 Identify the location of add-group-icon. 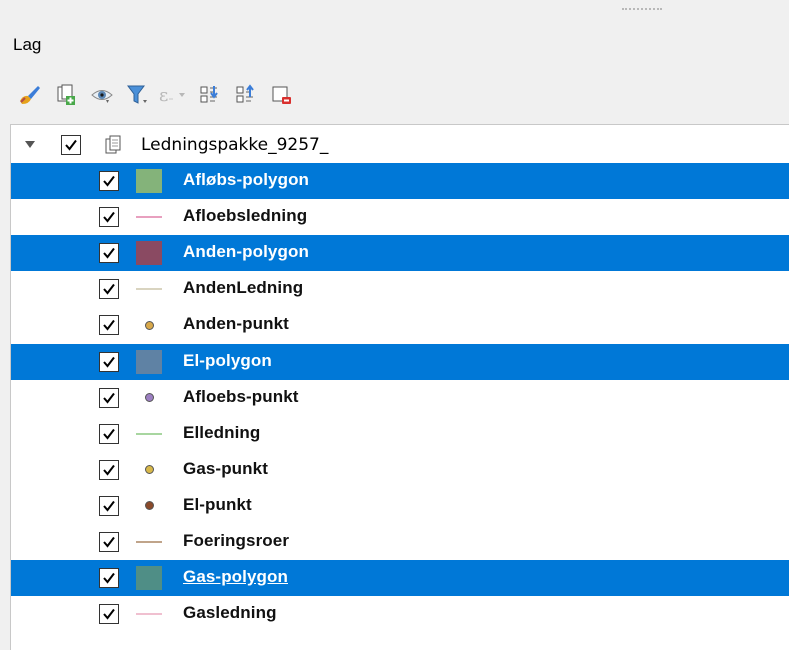
(66, 95).